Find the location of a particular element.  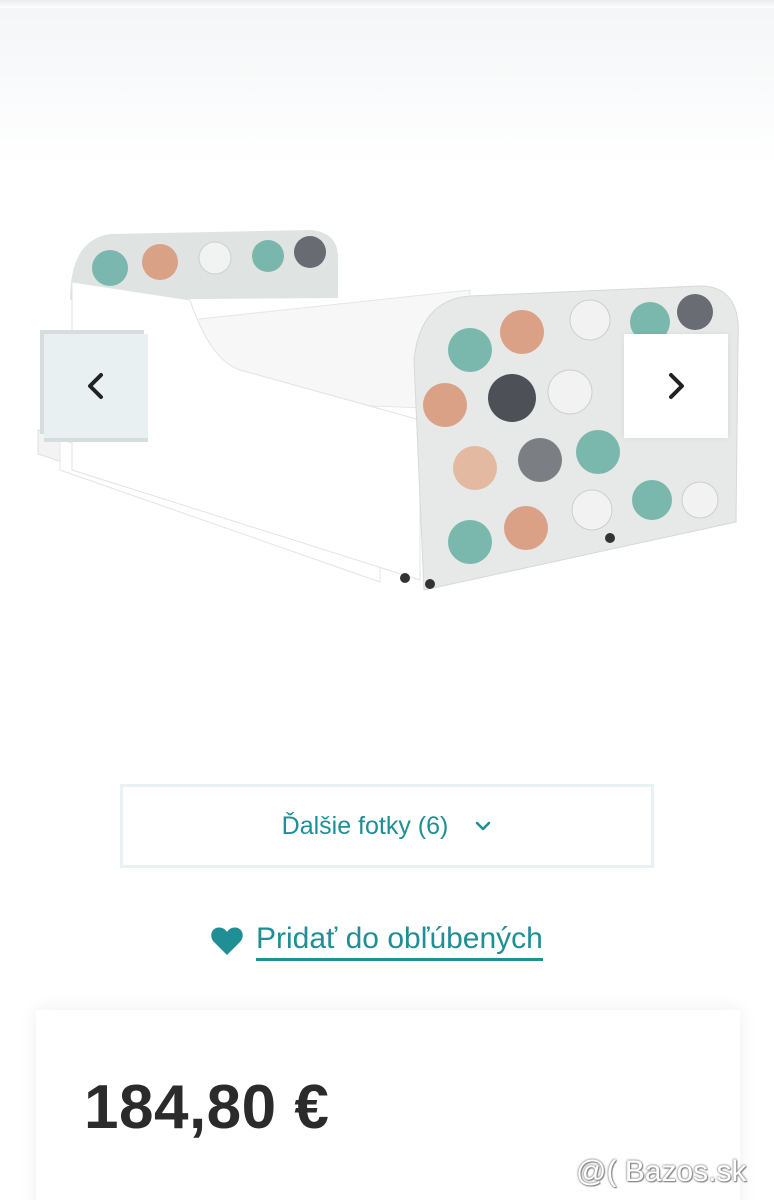

gallery-next-button is located at coordinates (676, 386).